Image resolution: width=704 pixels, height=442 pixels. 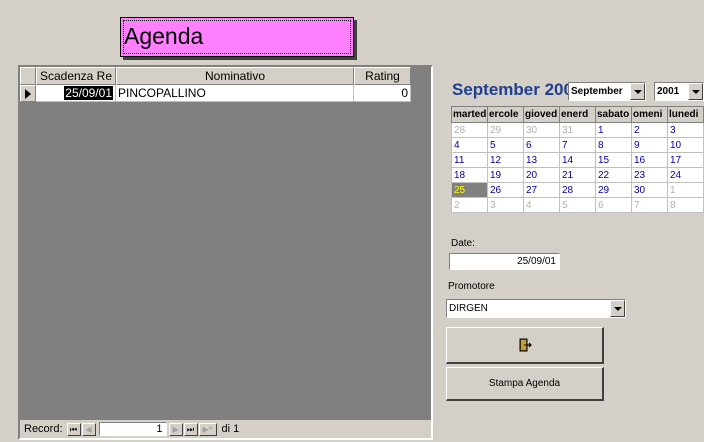 I want to click on new-record-button: ▶*, so click(x=207, y=429).